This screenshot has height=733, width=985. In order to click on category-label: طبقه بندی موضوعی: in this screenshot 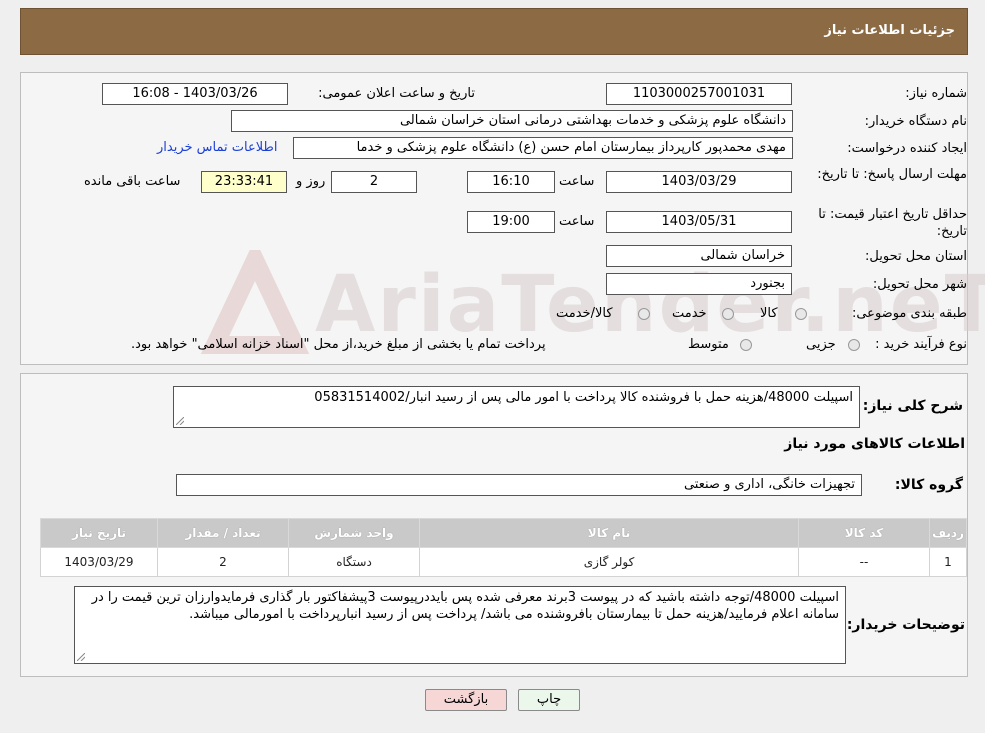, I will do `click(909, 313)`.